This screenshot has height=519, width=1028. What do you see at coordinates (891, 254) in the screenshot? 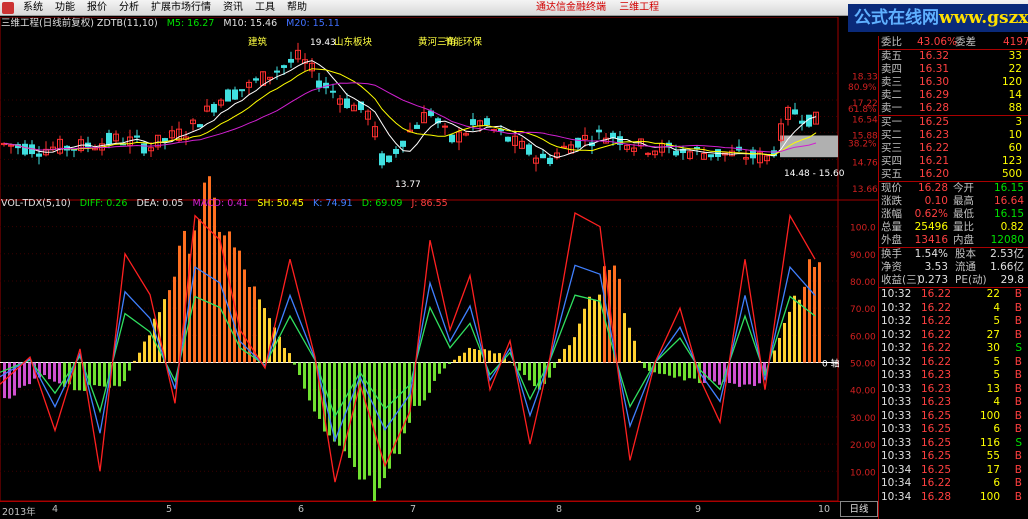
I see `fund-label: 换手` at bounding box center [891, 254].